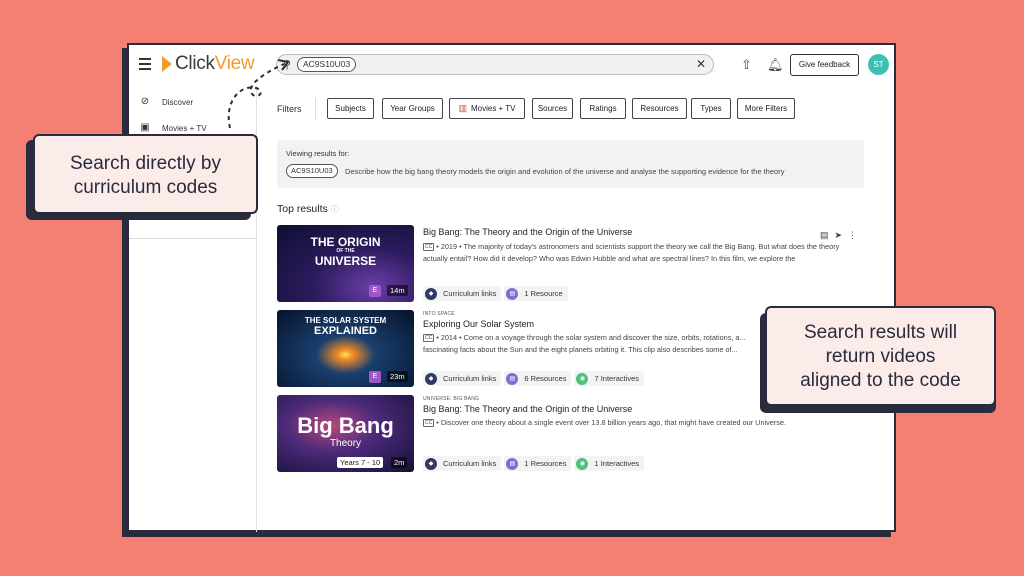 The height and width of the screenshot is (576, 1024). I want to click on duration-label: 2m, so click(399, 462).